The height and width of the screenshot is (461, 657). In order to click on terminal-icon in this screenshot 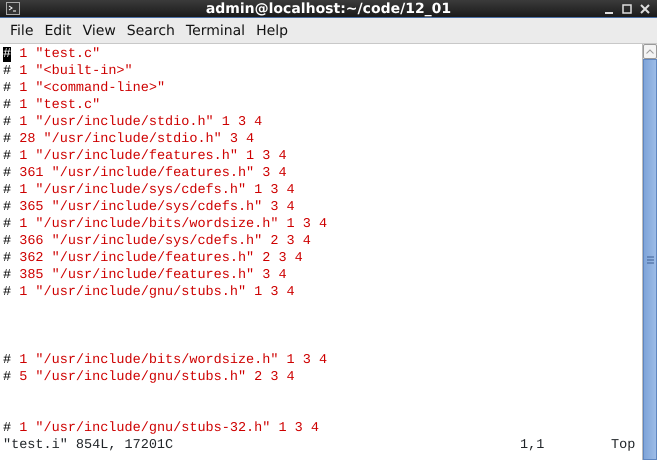, I will do `click(13, 8)`.